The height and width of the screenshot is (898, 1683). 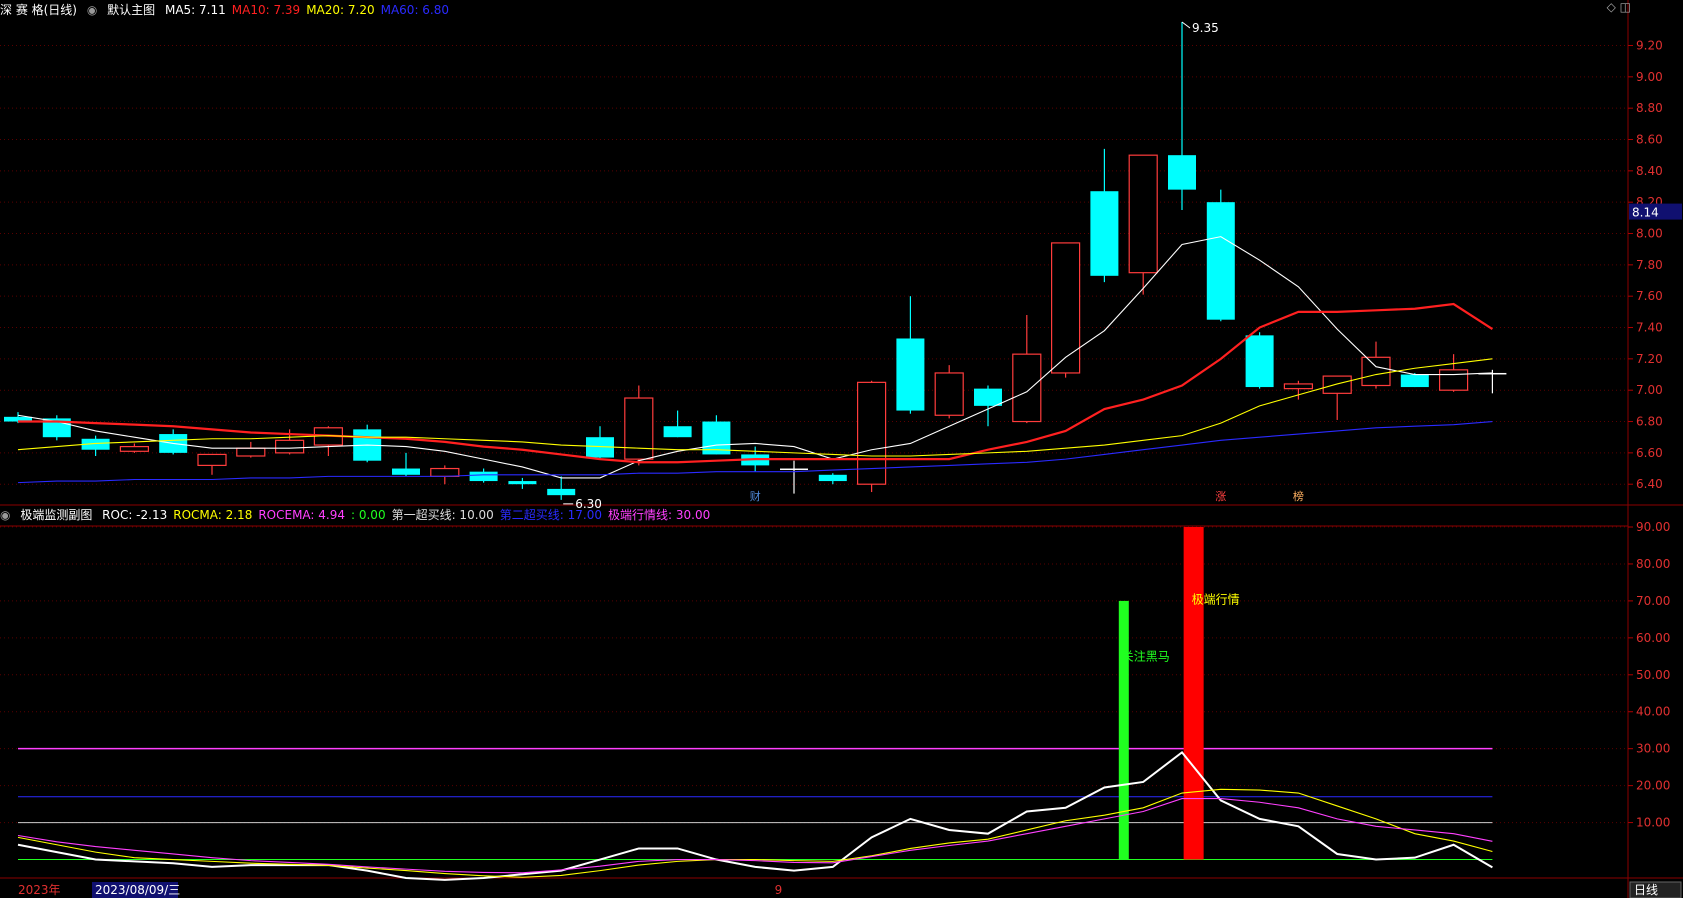 I want to click on price-tick-label: 8.80, so click(x=1649, y=108).